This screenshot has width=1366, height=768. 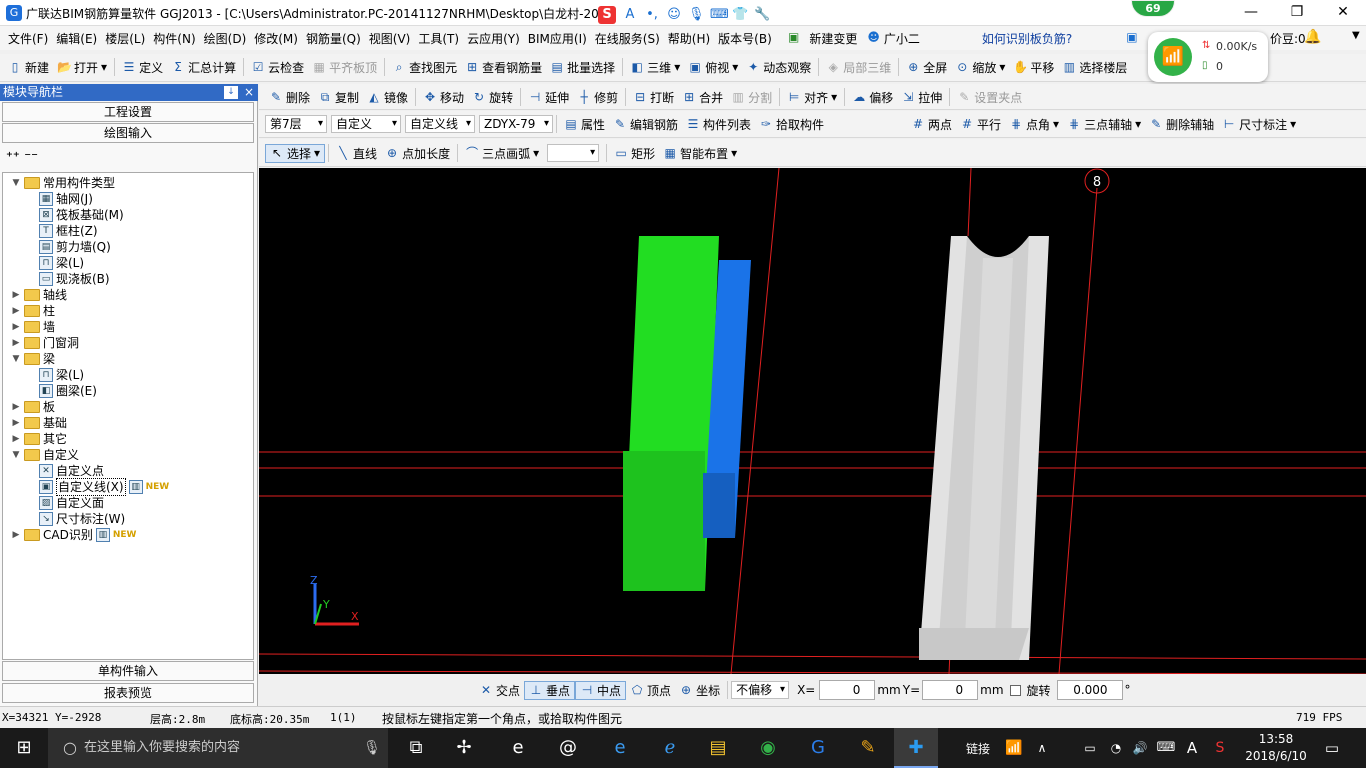 What do you see at coordinates (1297, 12) in the screenshot?
I see `maximize-button: ❐` at bounding box center [1297, 12].